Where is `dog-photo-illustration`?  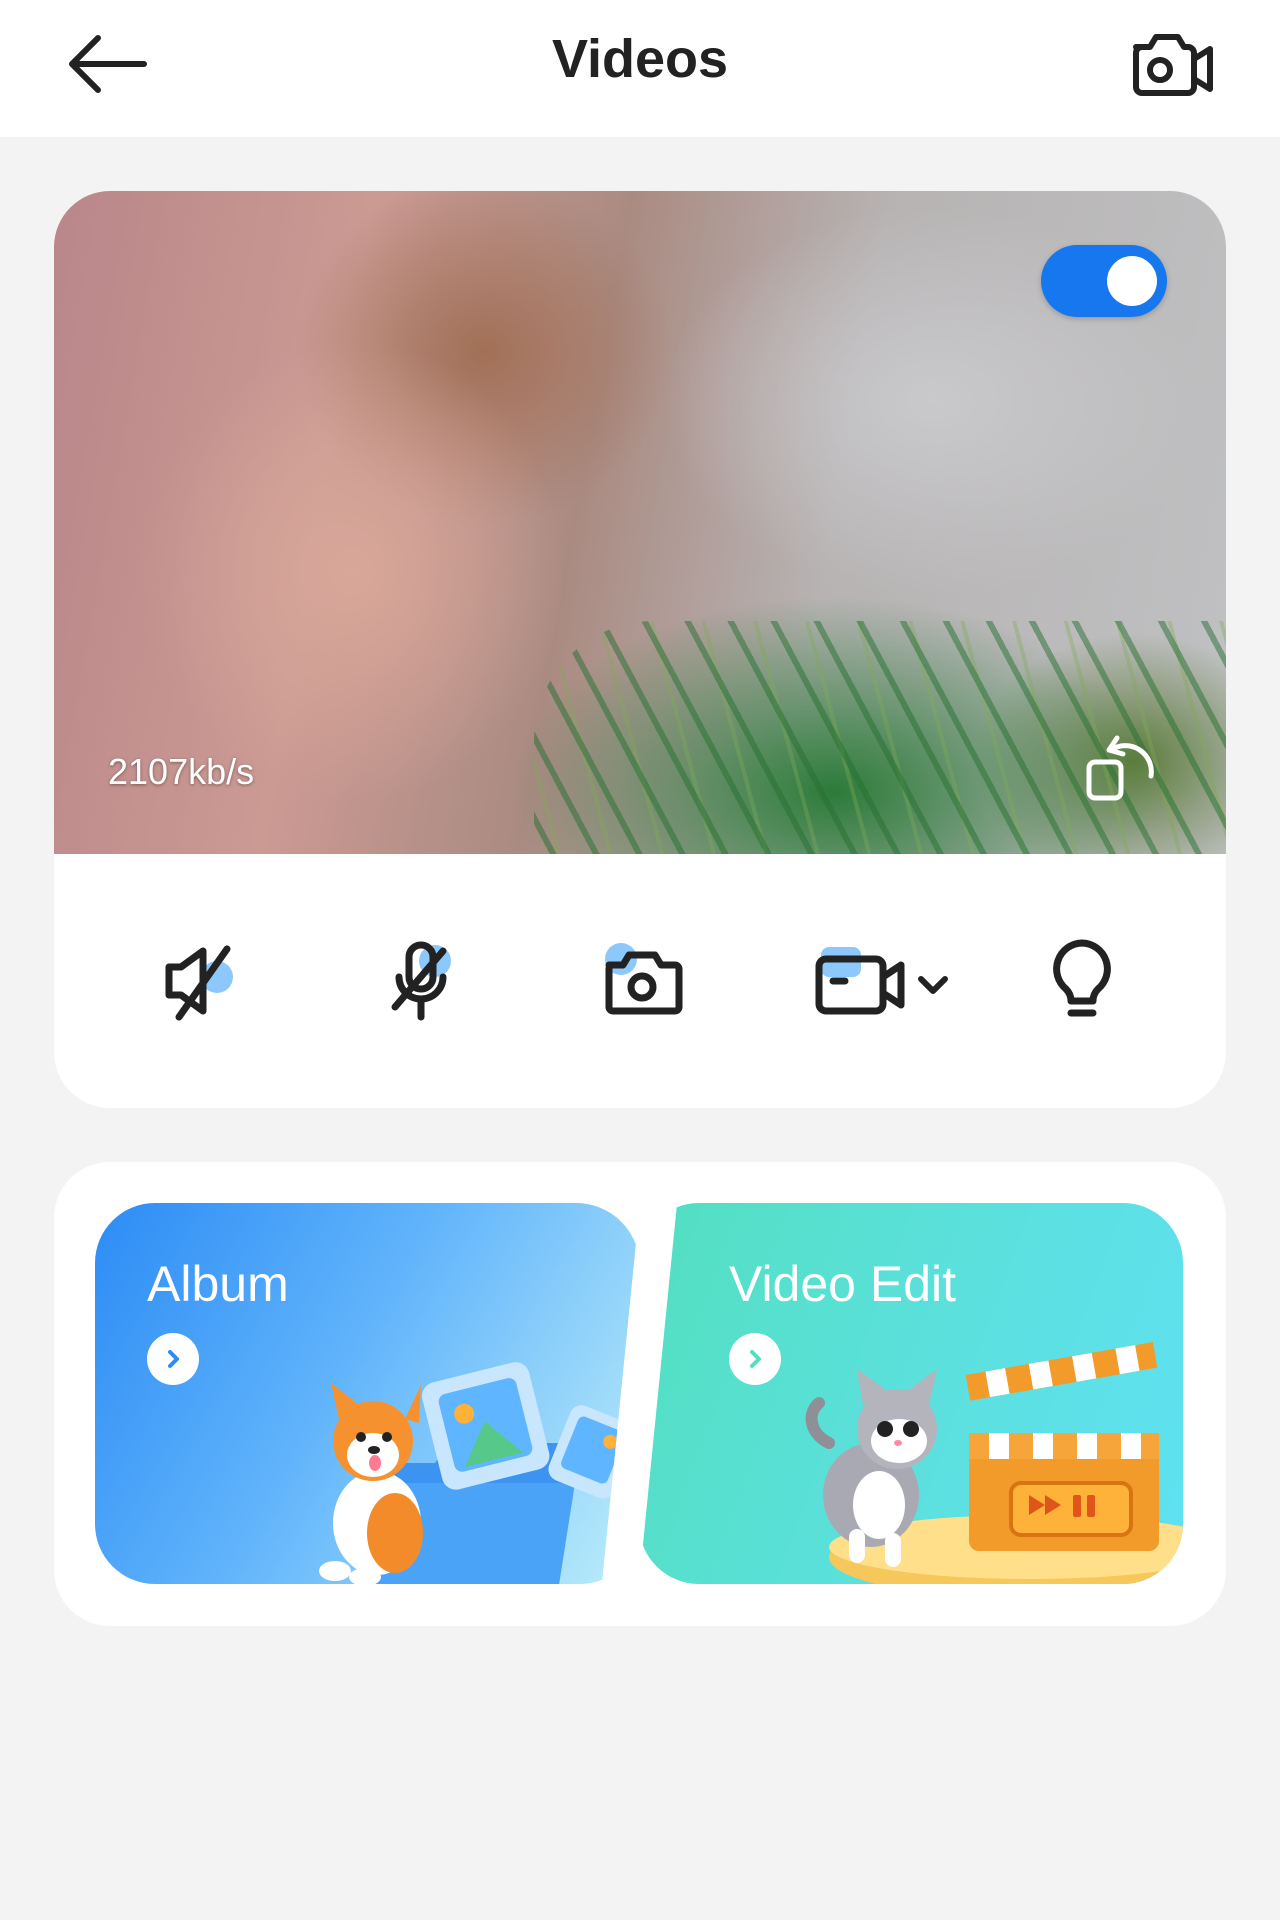
dog-photo-illustration is located at coordinates (477, 1473).